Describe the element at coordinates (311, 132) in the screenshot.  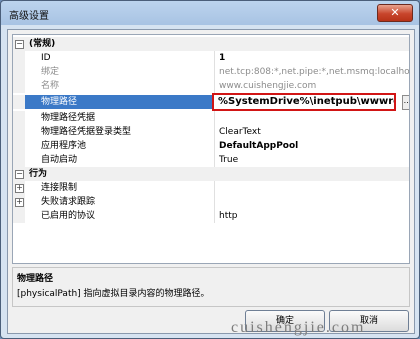
I see `property-value: ClearText` at that location.